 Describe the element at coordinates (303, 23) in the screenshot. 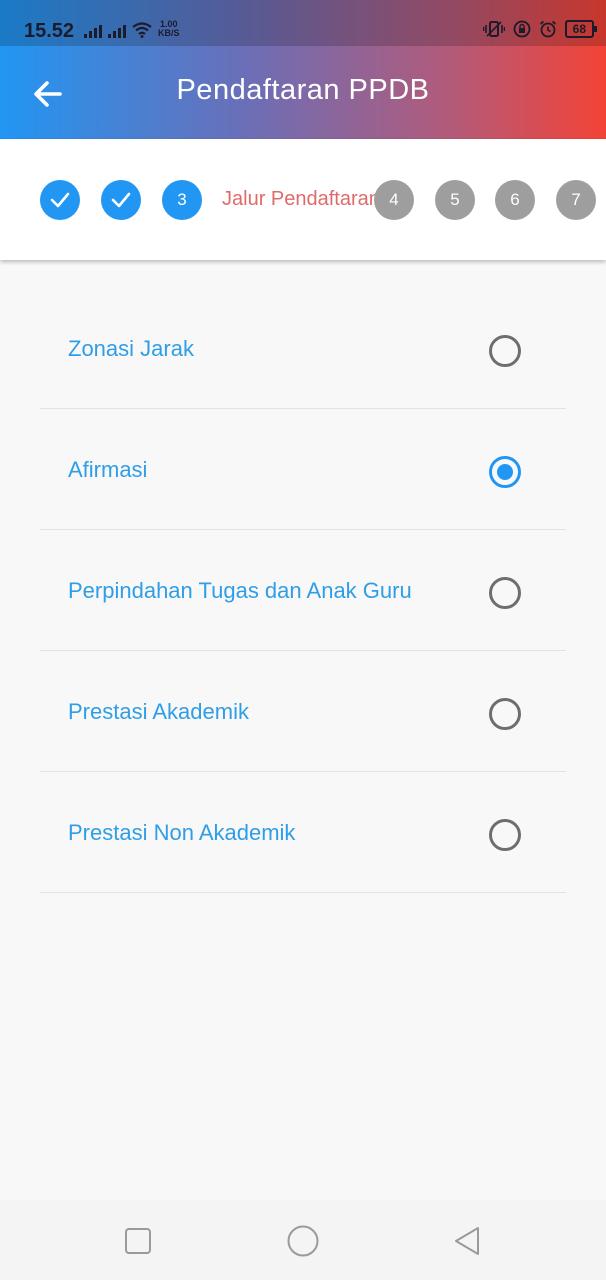

I see `status-bar: 15.52 1.00 KB/S 68` at that location.